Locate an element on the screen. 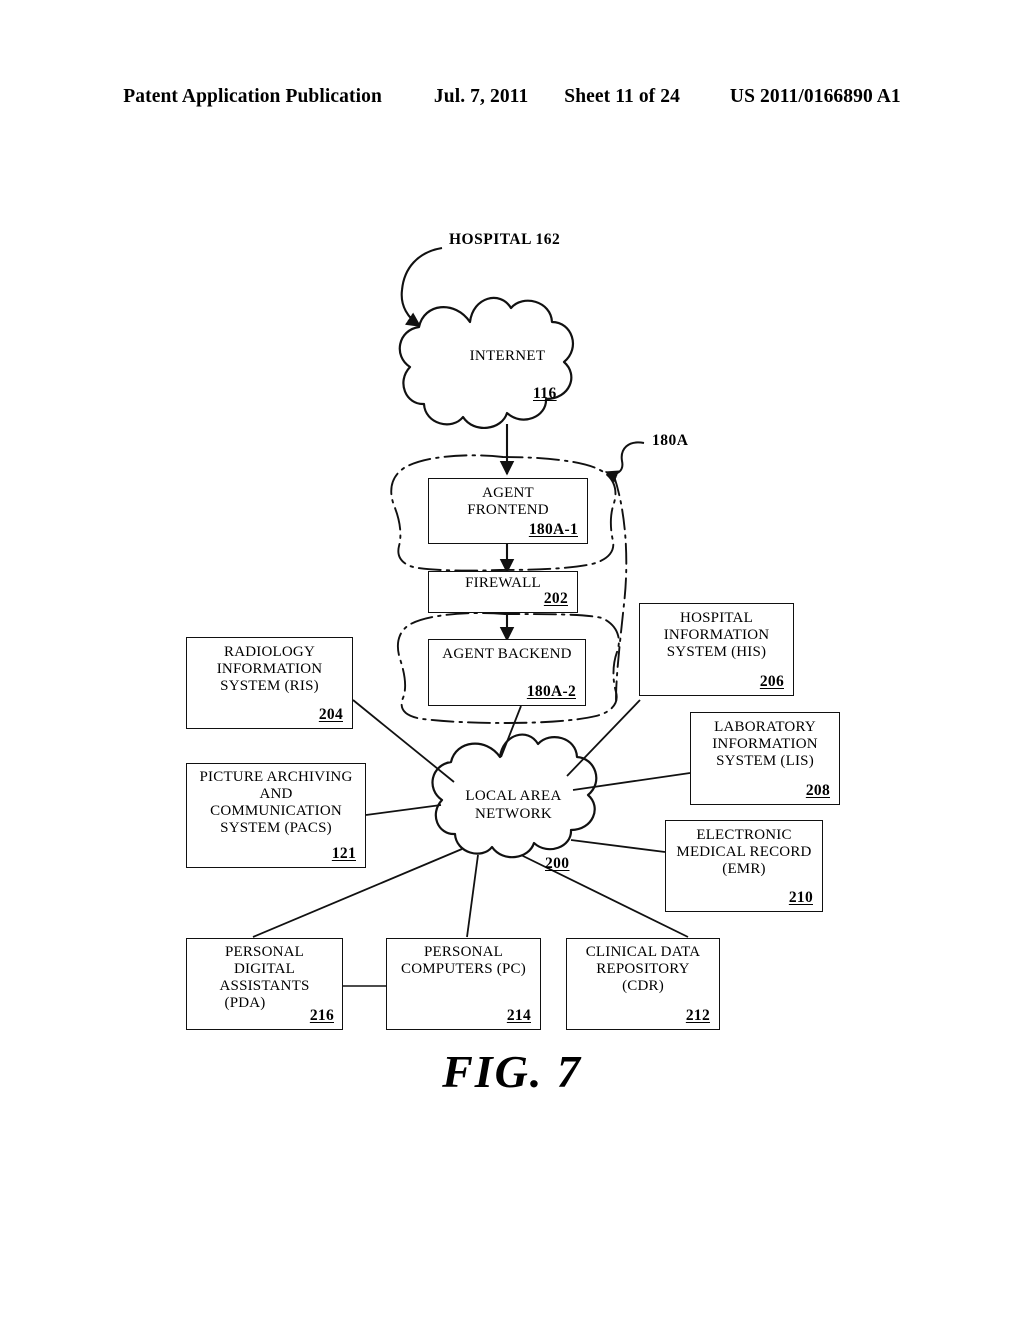 This screenshot has width=1024, height=1320. node-lis-line-1: LABORATORY is located at coordinates (765, 727).